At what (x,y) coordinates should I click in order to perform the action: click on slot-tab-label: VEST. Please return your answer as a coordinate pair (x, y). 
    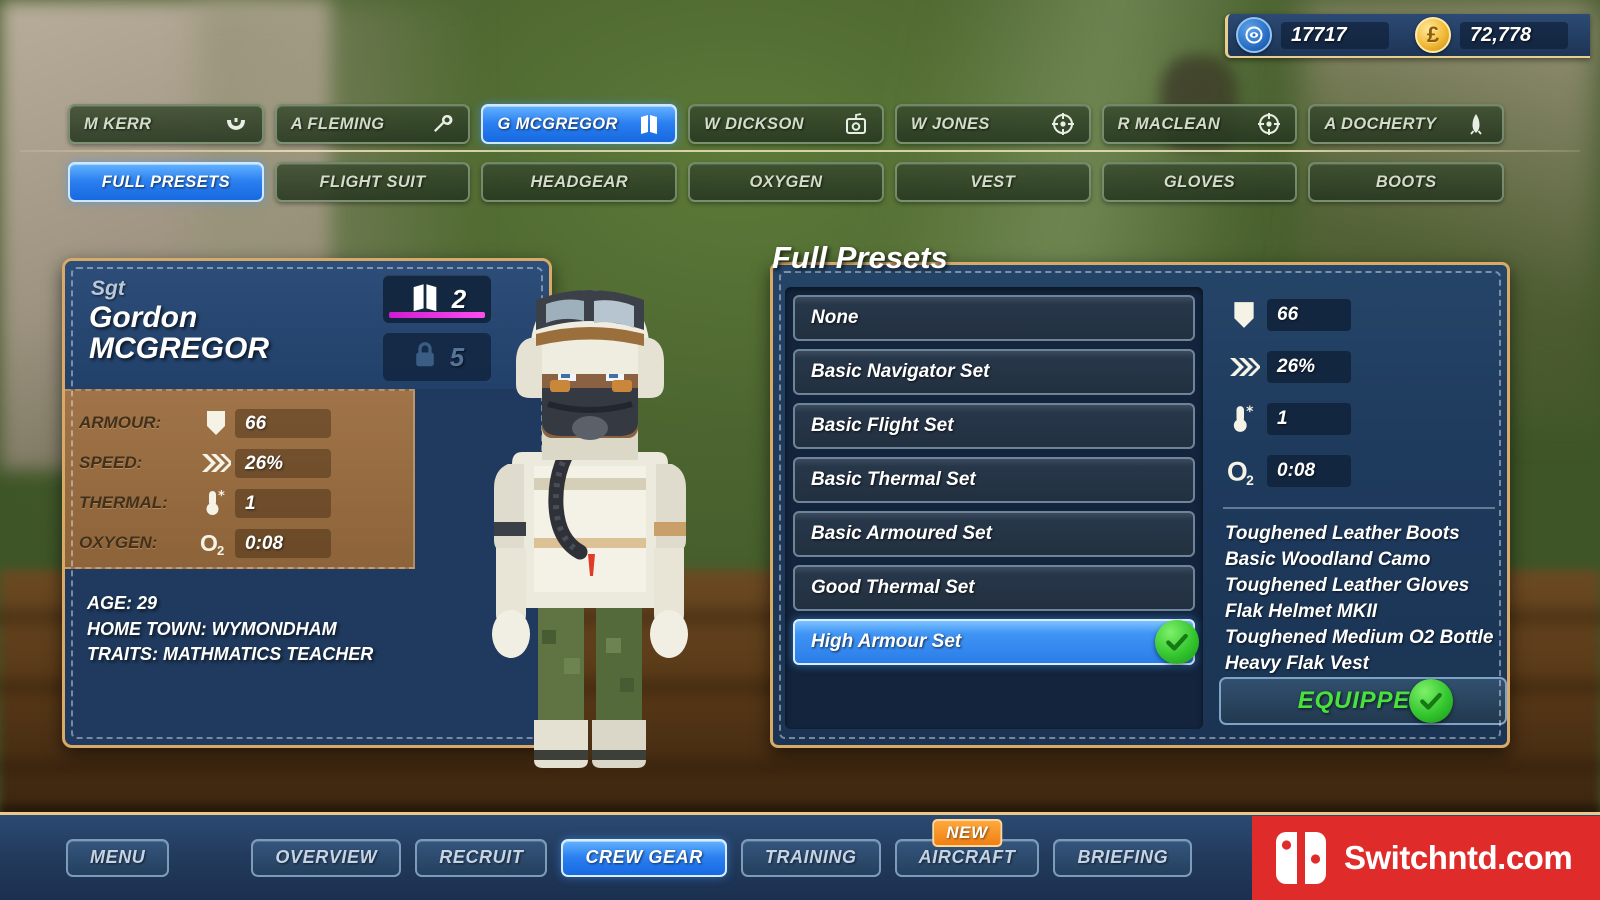
    Looking at the image, I should click on (993, 181).